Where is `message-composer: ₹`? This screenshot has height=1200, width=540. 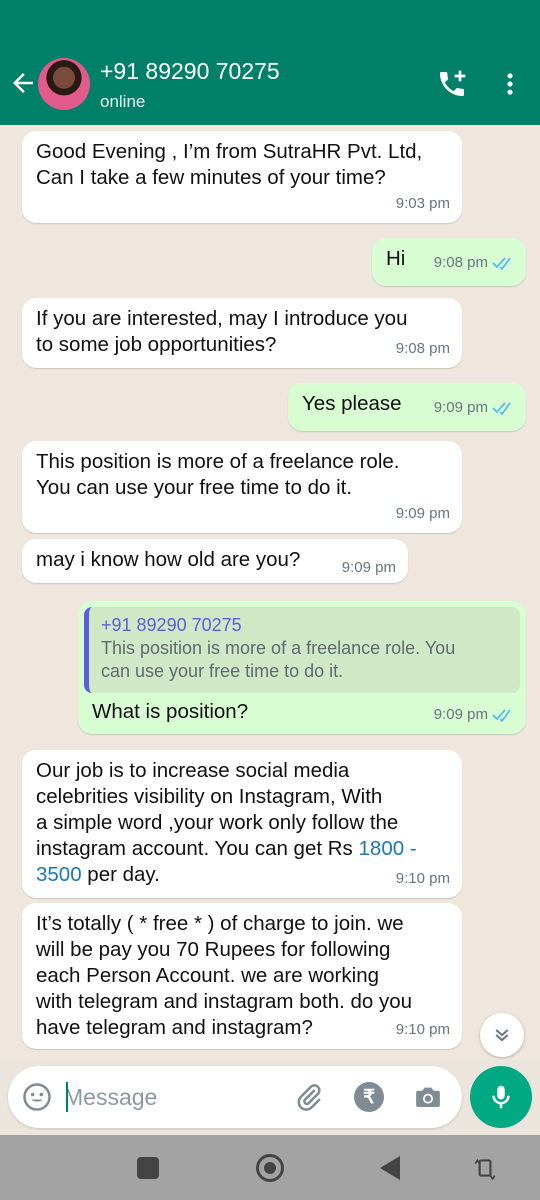 message-composer: ₹ is located at coordinates (235, 1097).